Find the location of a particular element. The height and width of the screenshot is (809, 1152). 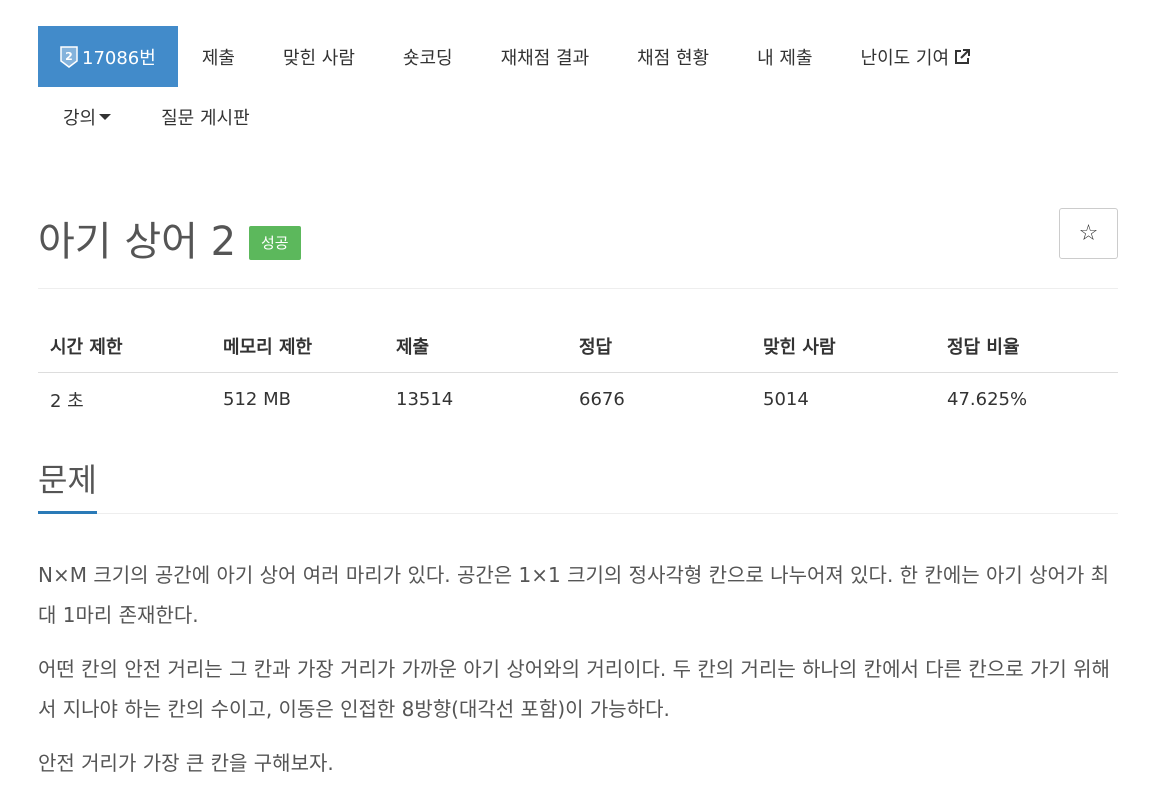

tab-difficulty-contribution-label: 난이도 기여 is located at coordinates (905, 58).